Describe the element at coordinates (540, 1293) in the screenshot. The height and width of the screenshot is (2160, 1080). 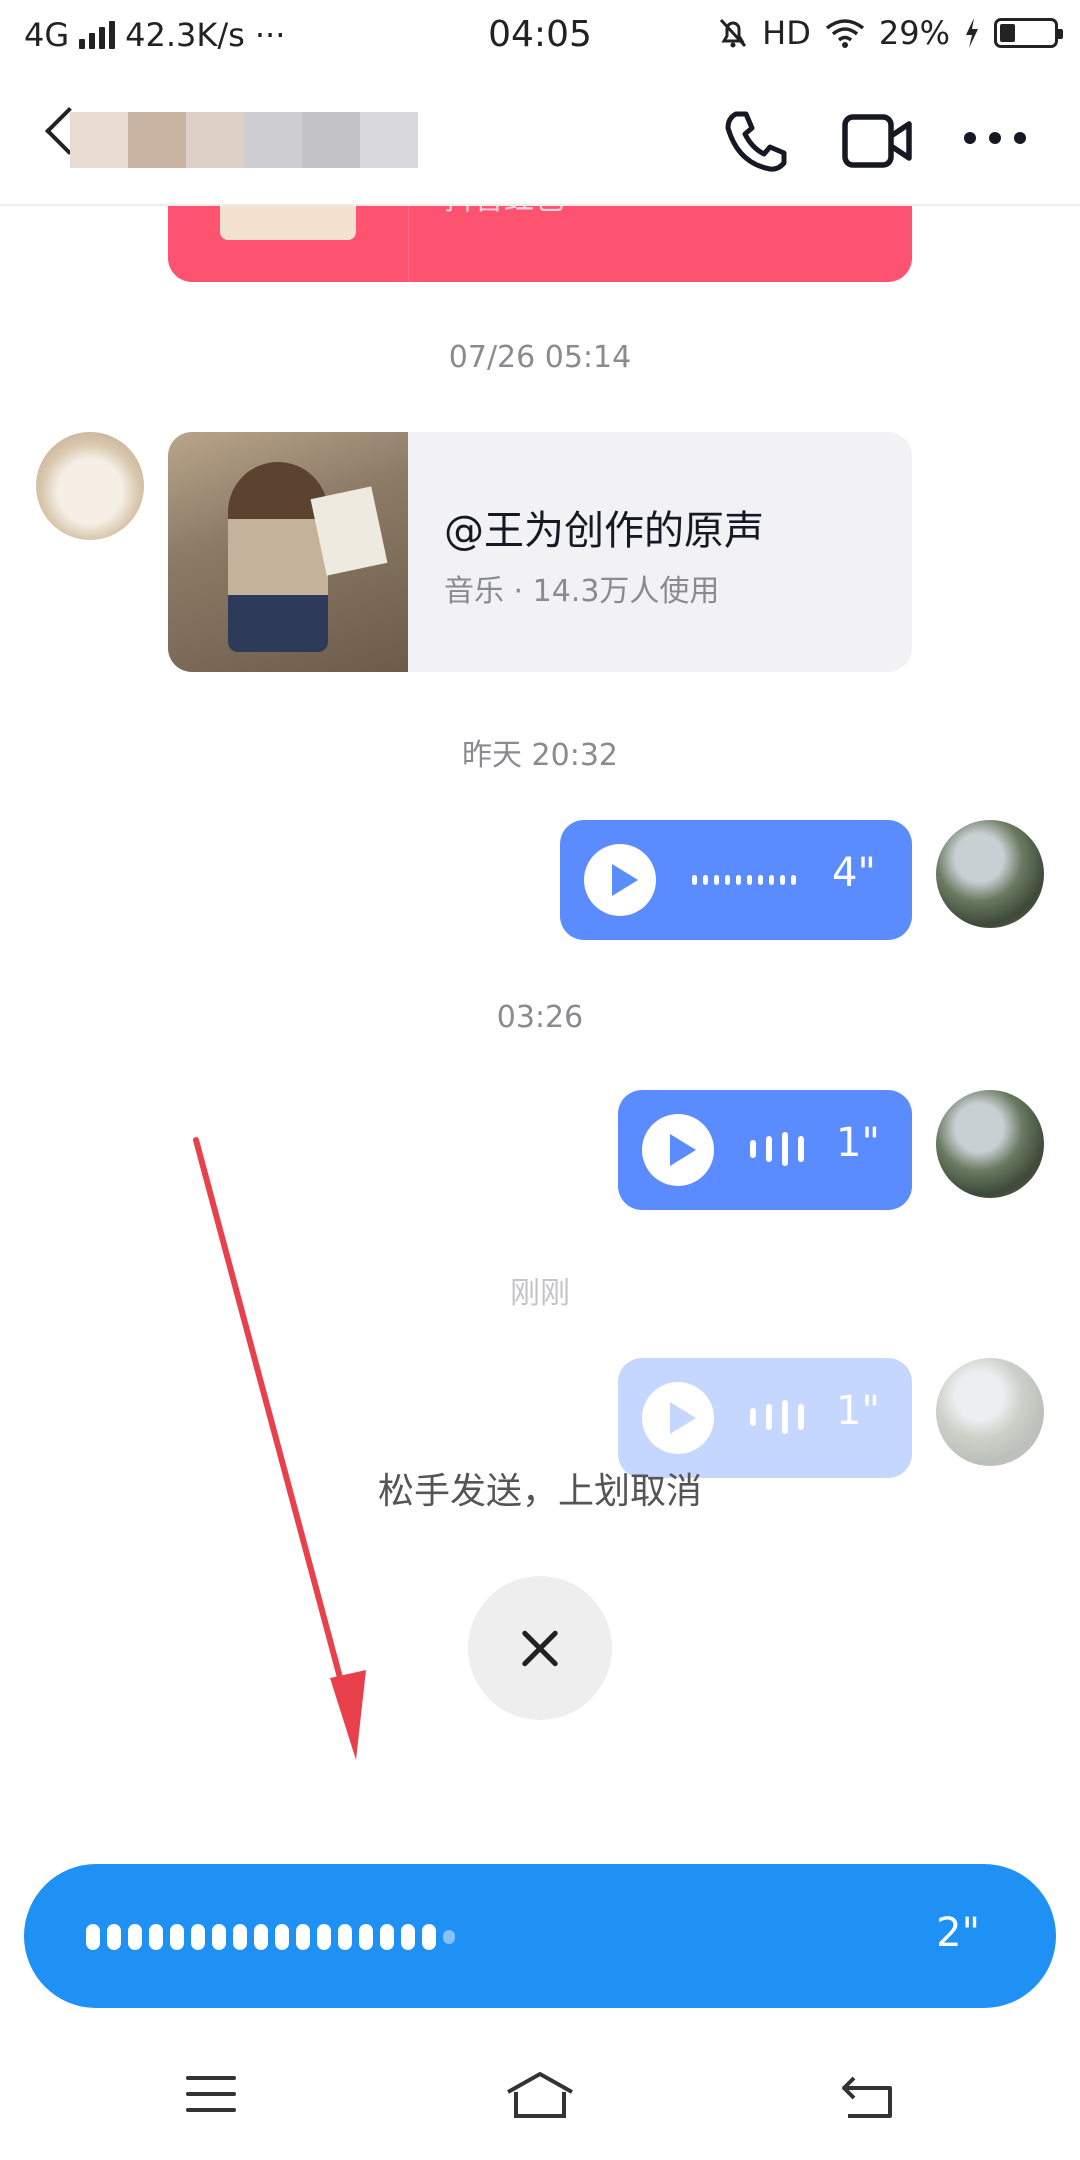
I see `timestamp: 刚刚` at that location.